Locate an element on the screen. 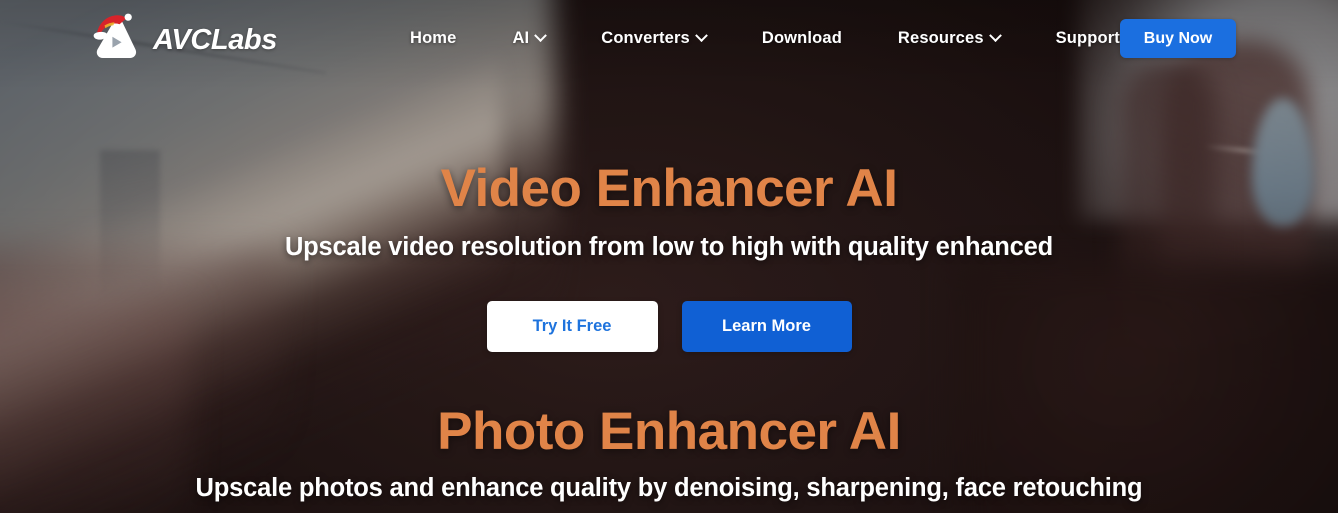 The height and width of the screenshot is (513, 1338). try-it-free-button: Try It Free is located at coordinates (572, 326).